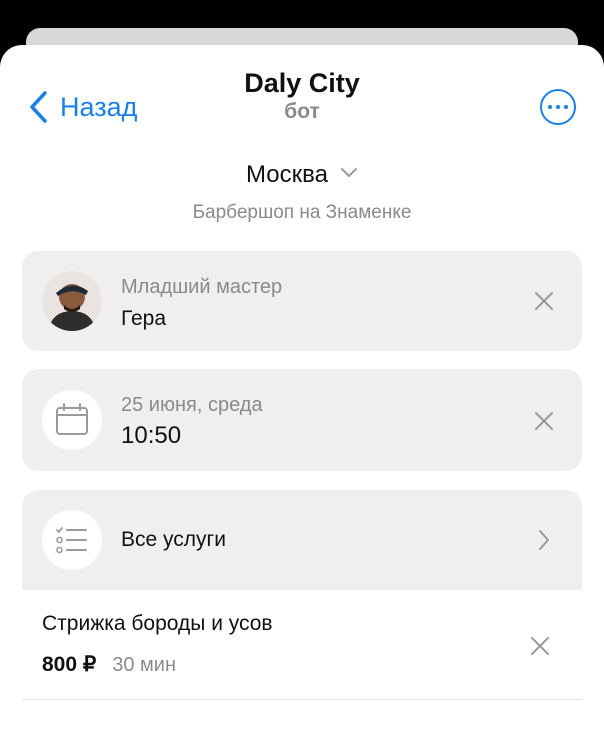 The height and width of the screenshot is (745, 604). Describe the element at coordinates (302, 111) in the screenshot. I see `page-subtitle: бот` at that location.